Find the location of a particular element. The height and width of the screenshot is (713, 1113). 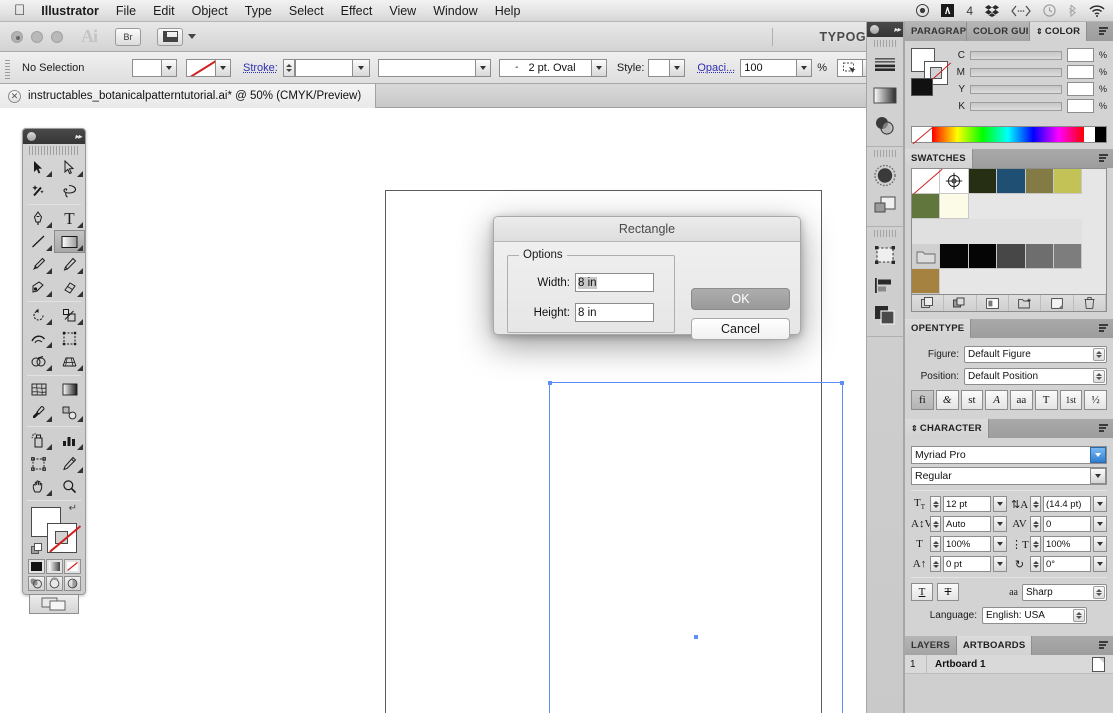

swatch-gray is located at coordinates (1068, 256).